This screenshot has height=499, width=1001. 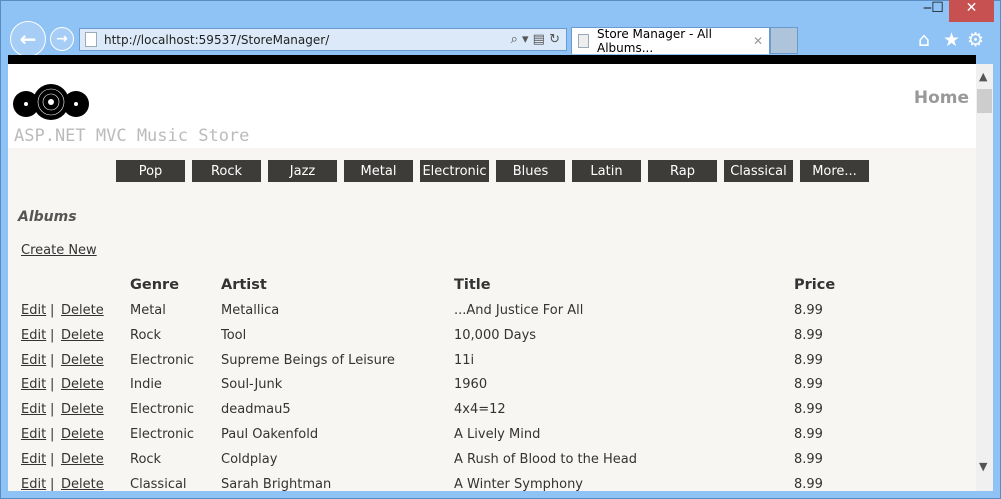 I want to click on cell-title: A Rush of Blood to the Head, so click(x=545, y=459).